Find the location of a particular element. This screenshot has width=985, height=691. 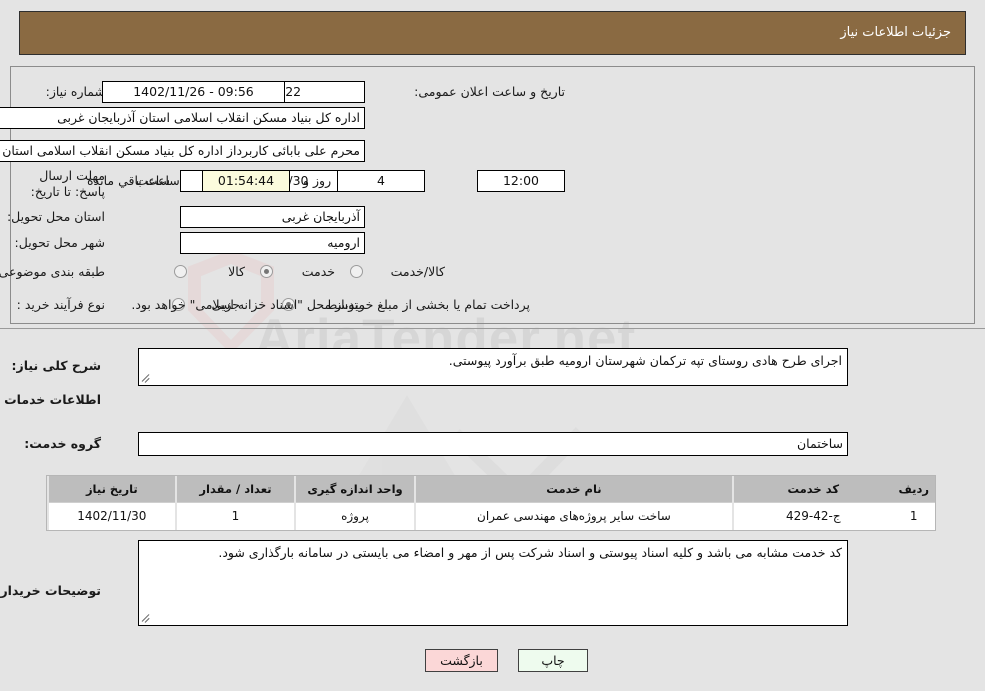

service-group-label: گروه خدمت: is located at coordinates (62, 443).